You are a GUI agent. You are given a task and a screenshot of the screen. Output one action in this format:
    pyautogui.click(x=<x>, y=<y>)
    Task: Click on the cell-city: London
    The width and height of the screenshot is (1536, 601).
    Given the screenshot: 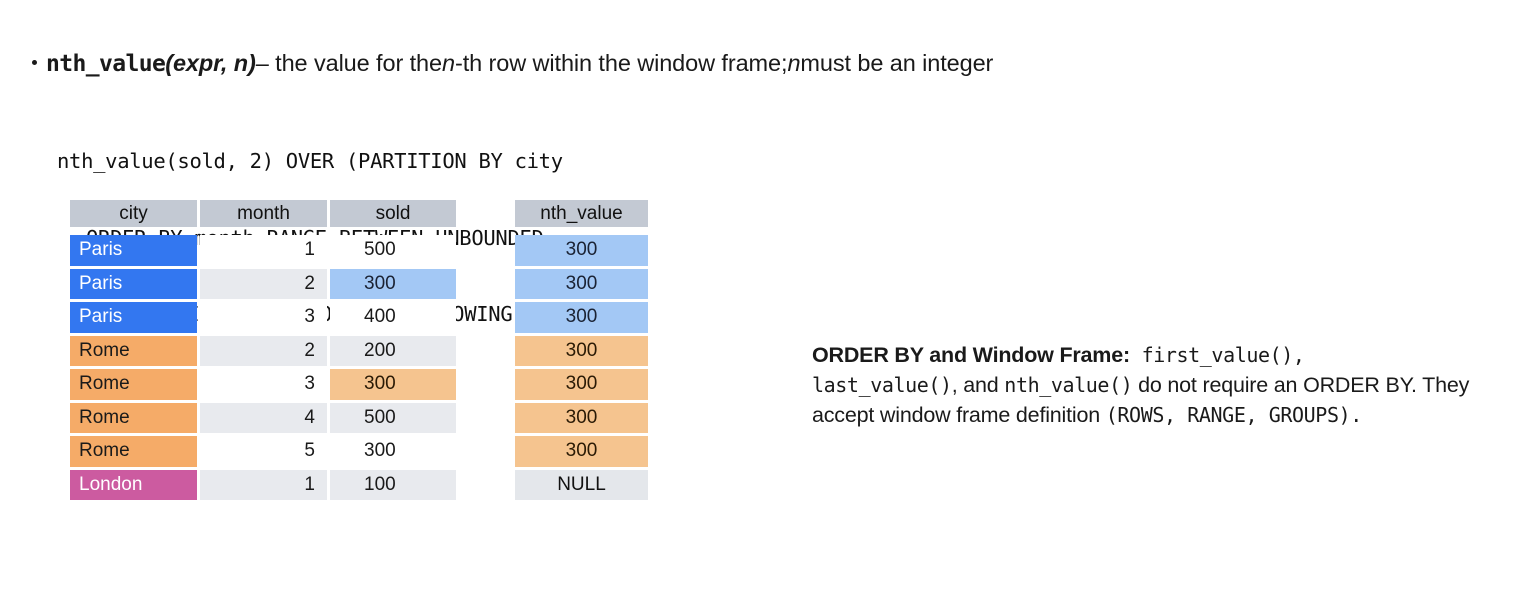 What is the action you would take?
    pyautogui.click(x=133, y=484)
    